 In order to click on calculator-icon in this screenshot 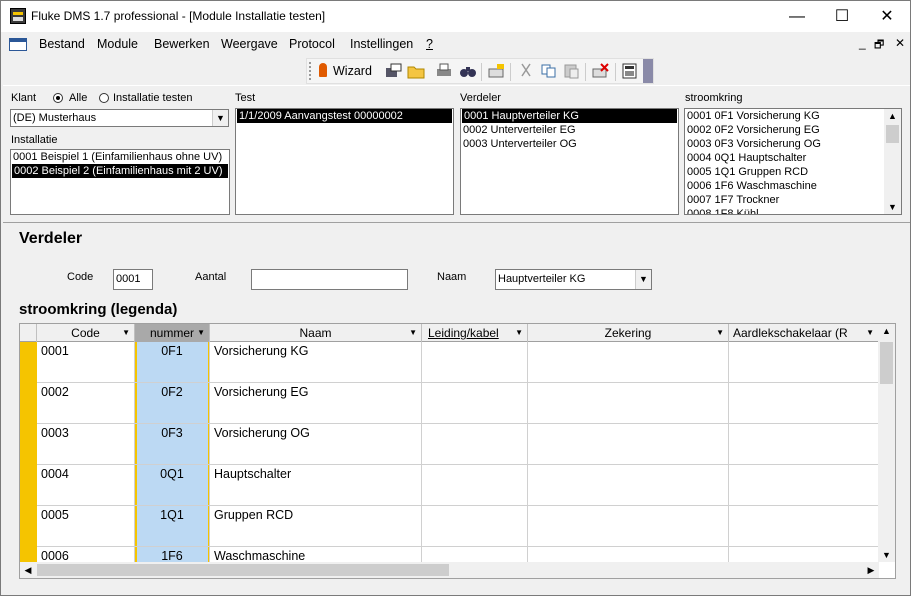, I will do `click(630, 71)`.